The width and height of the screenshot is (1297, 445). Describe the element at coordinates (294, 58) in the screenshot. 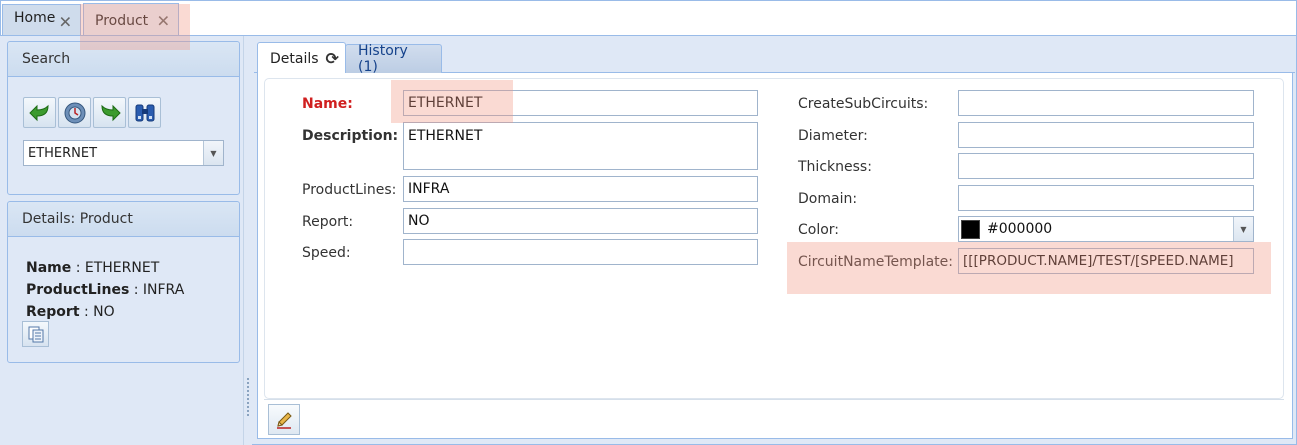

I see `tab-details-label: Details` at that location.